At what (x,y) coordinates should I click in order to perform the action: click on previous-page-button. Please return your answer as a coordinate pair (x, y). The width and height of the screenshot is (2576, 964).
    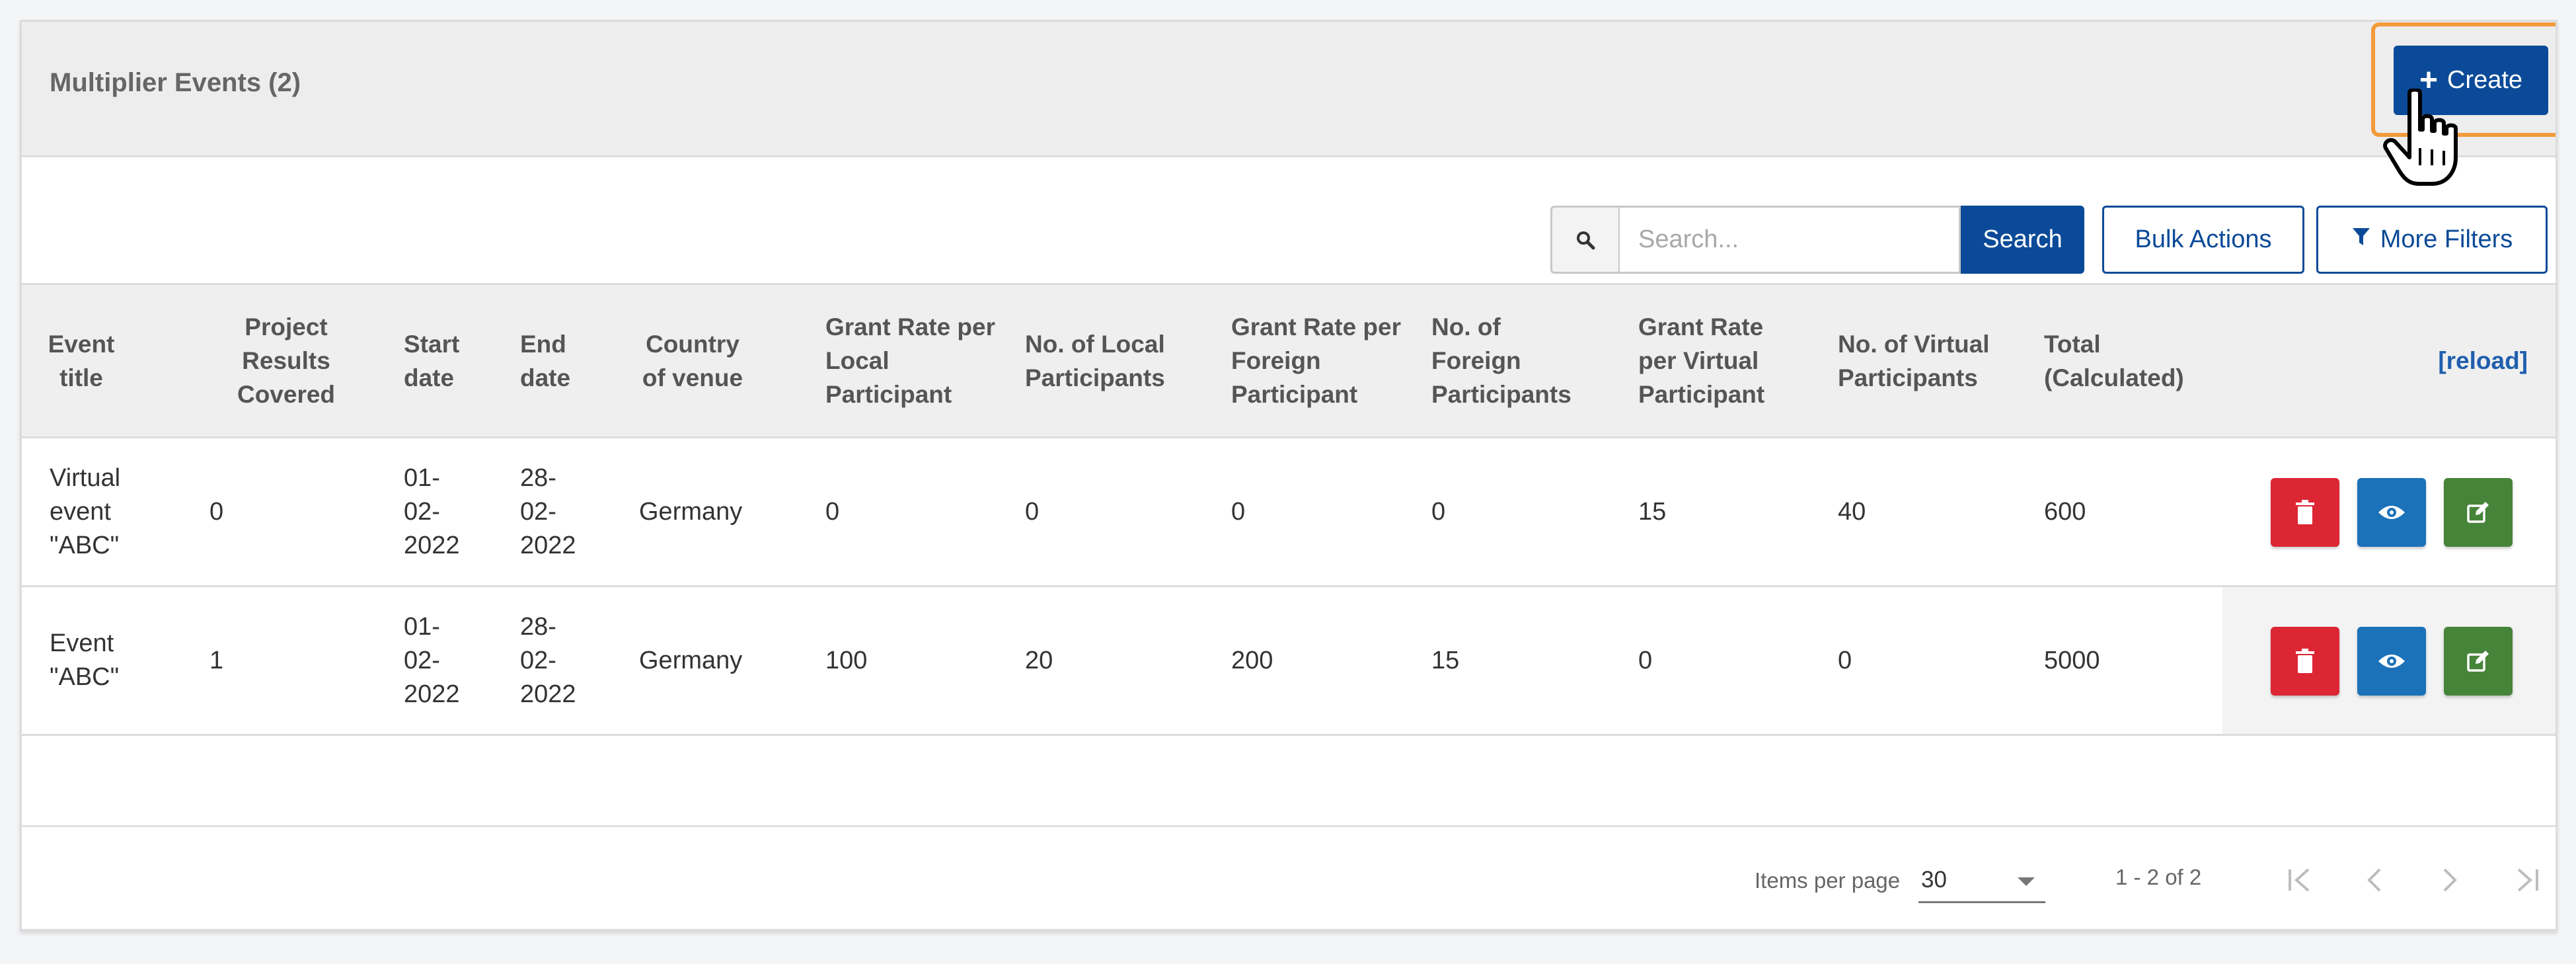
    Looking at the image, I should click on (2374, 880).